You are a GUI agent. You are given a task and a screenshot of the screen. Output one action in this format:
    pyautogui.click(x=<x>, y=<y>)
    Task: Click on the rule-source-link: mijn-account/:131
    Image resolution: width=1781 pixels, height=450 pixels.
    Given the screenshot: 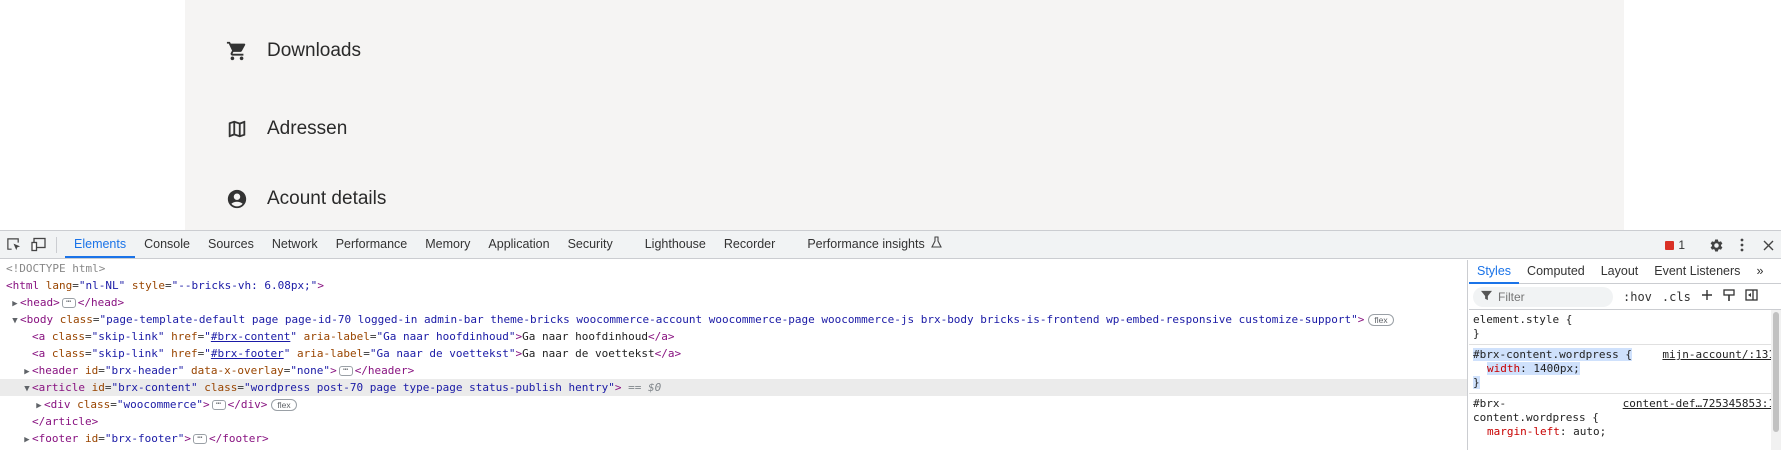 What is the action you would take?
    pyautogui.click(x=1718, y=355)
    